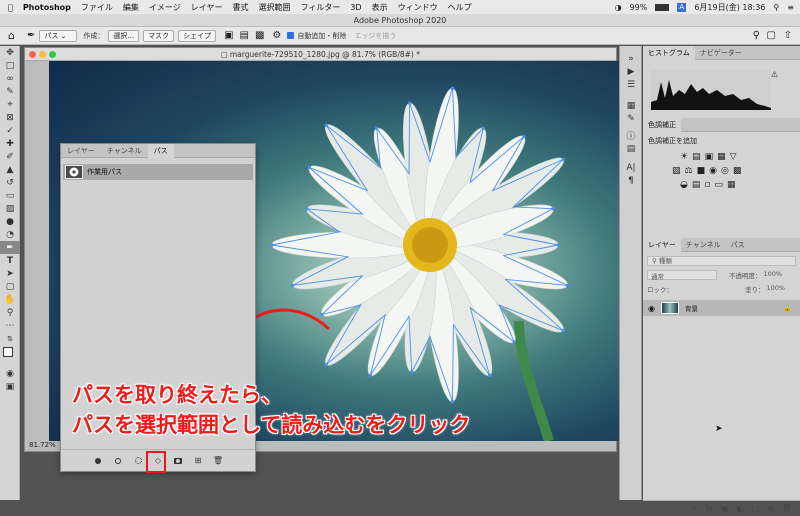  Describe the element at coordinates (10, 386) in the screenshot. I see `screen-mode-icon: ▣` at that location.